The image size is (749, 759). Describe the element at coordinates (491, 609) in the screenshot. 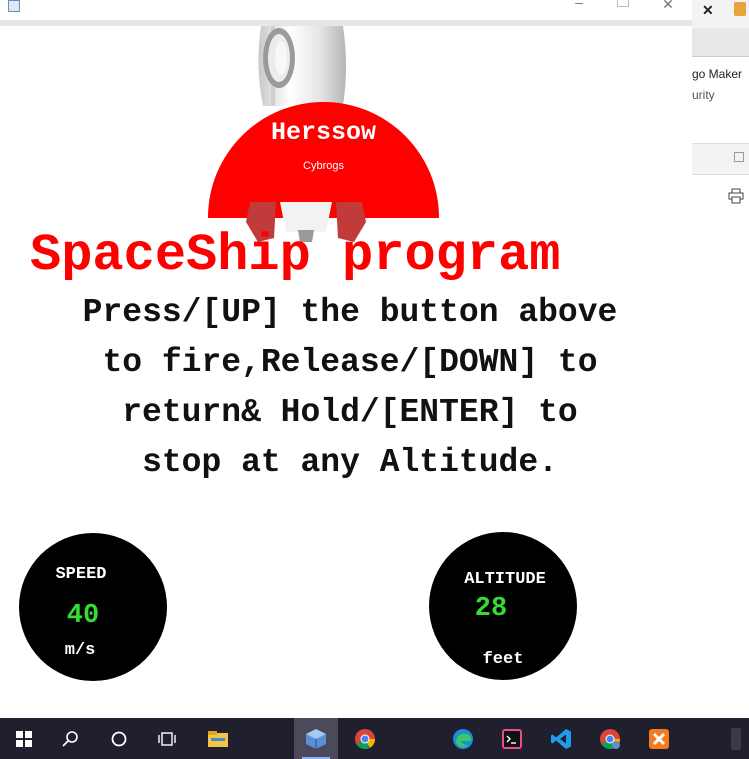

I see `altitude-value: 28` at that location.